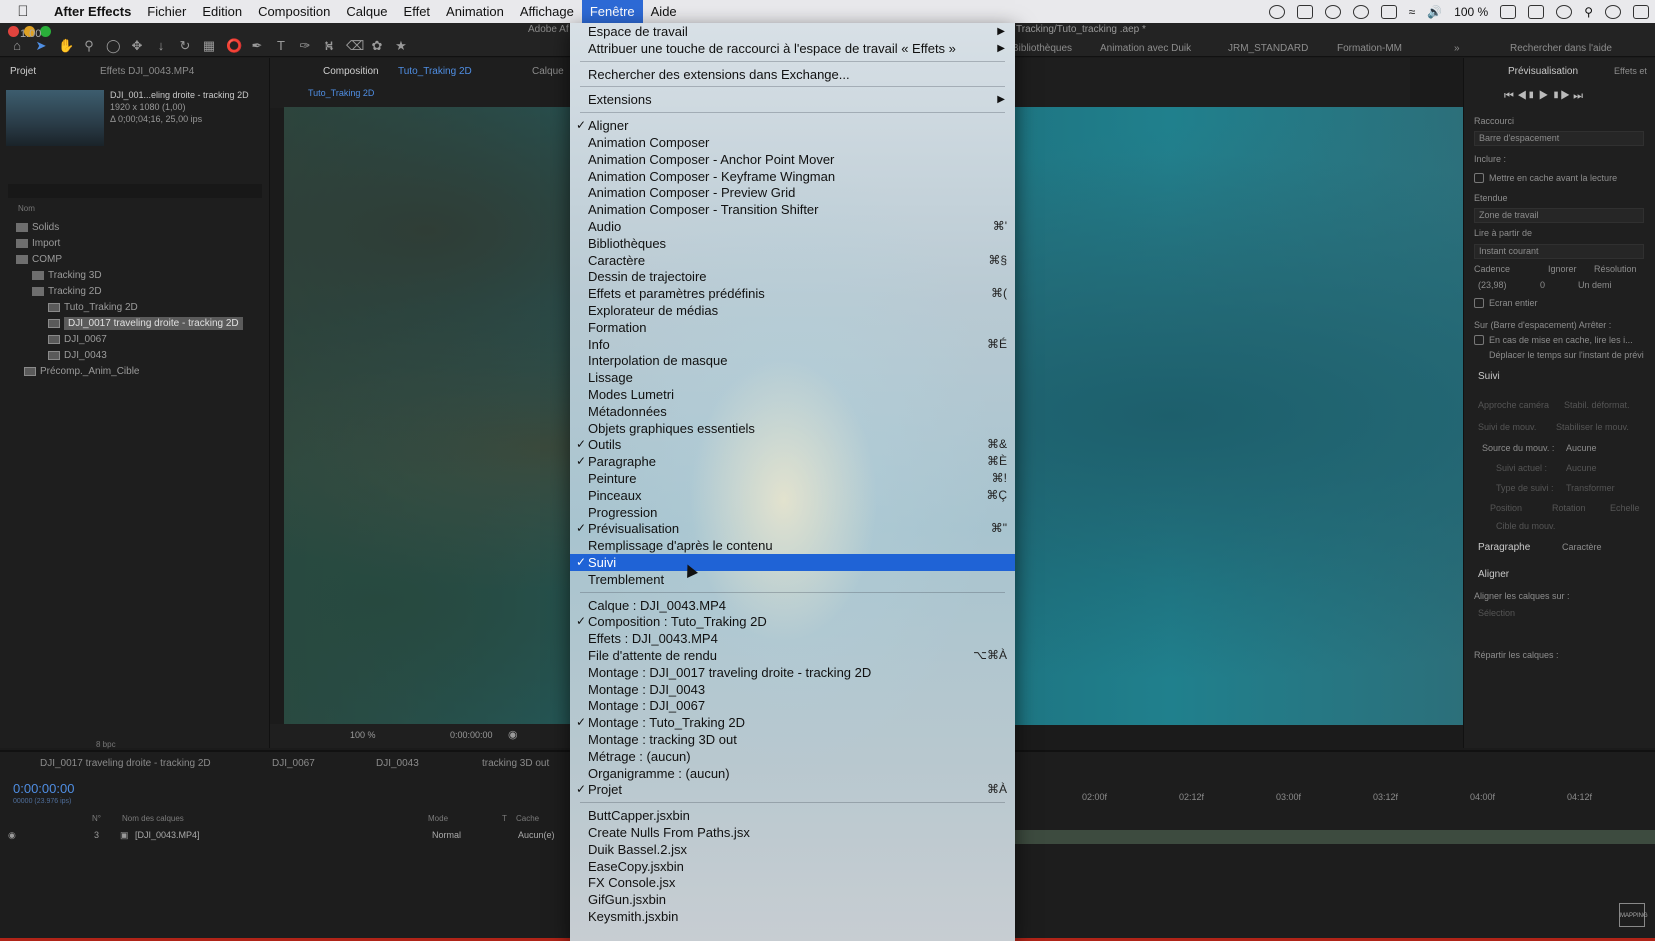 The image size is (1655, 941). I want to click on roto-tool-icon: ✿, so click(377, 46).